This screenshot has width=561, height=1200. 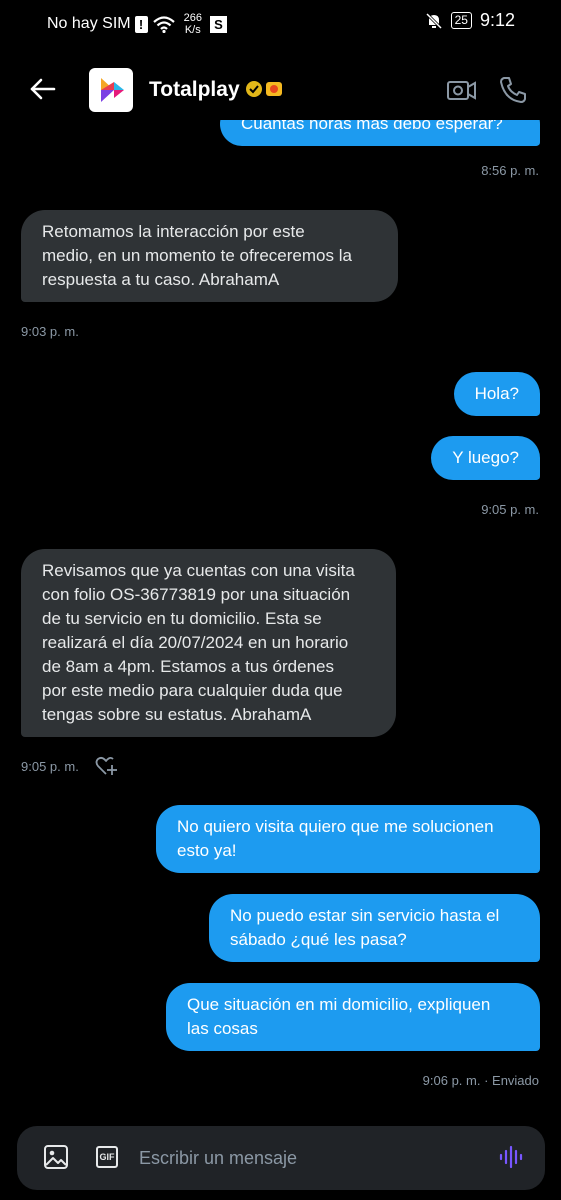 I want to click on conversation-header: Totalplay, so click(x=280, y=90).